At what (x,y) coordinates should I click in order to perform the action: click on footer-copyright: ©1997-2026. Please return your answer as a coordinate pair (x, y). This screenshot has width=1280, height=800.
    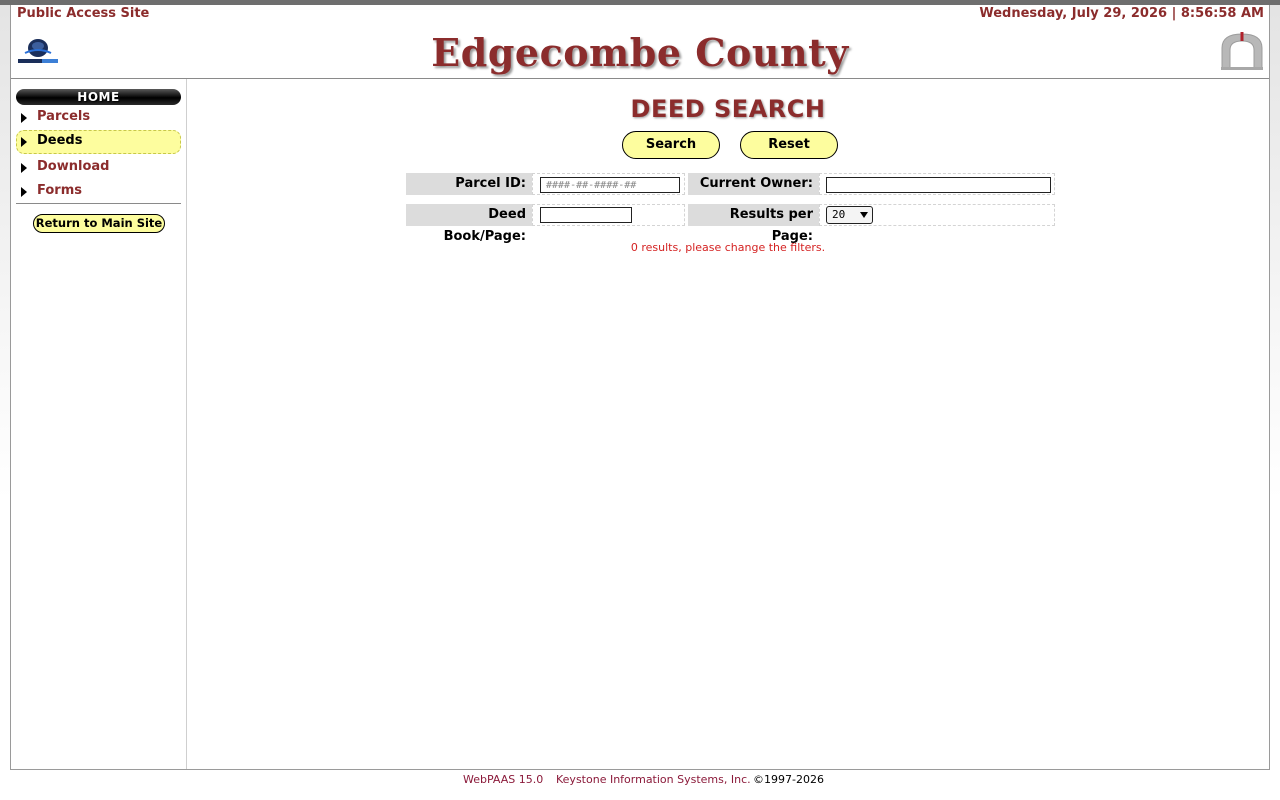
    Looking at the image, I should click on (788, 779).